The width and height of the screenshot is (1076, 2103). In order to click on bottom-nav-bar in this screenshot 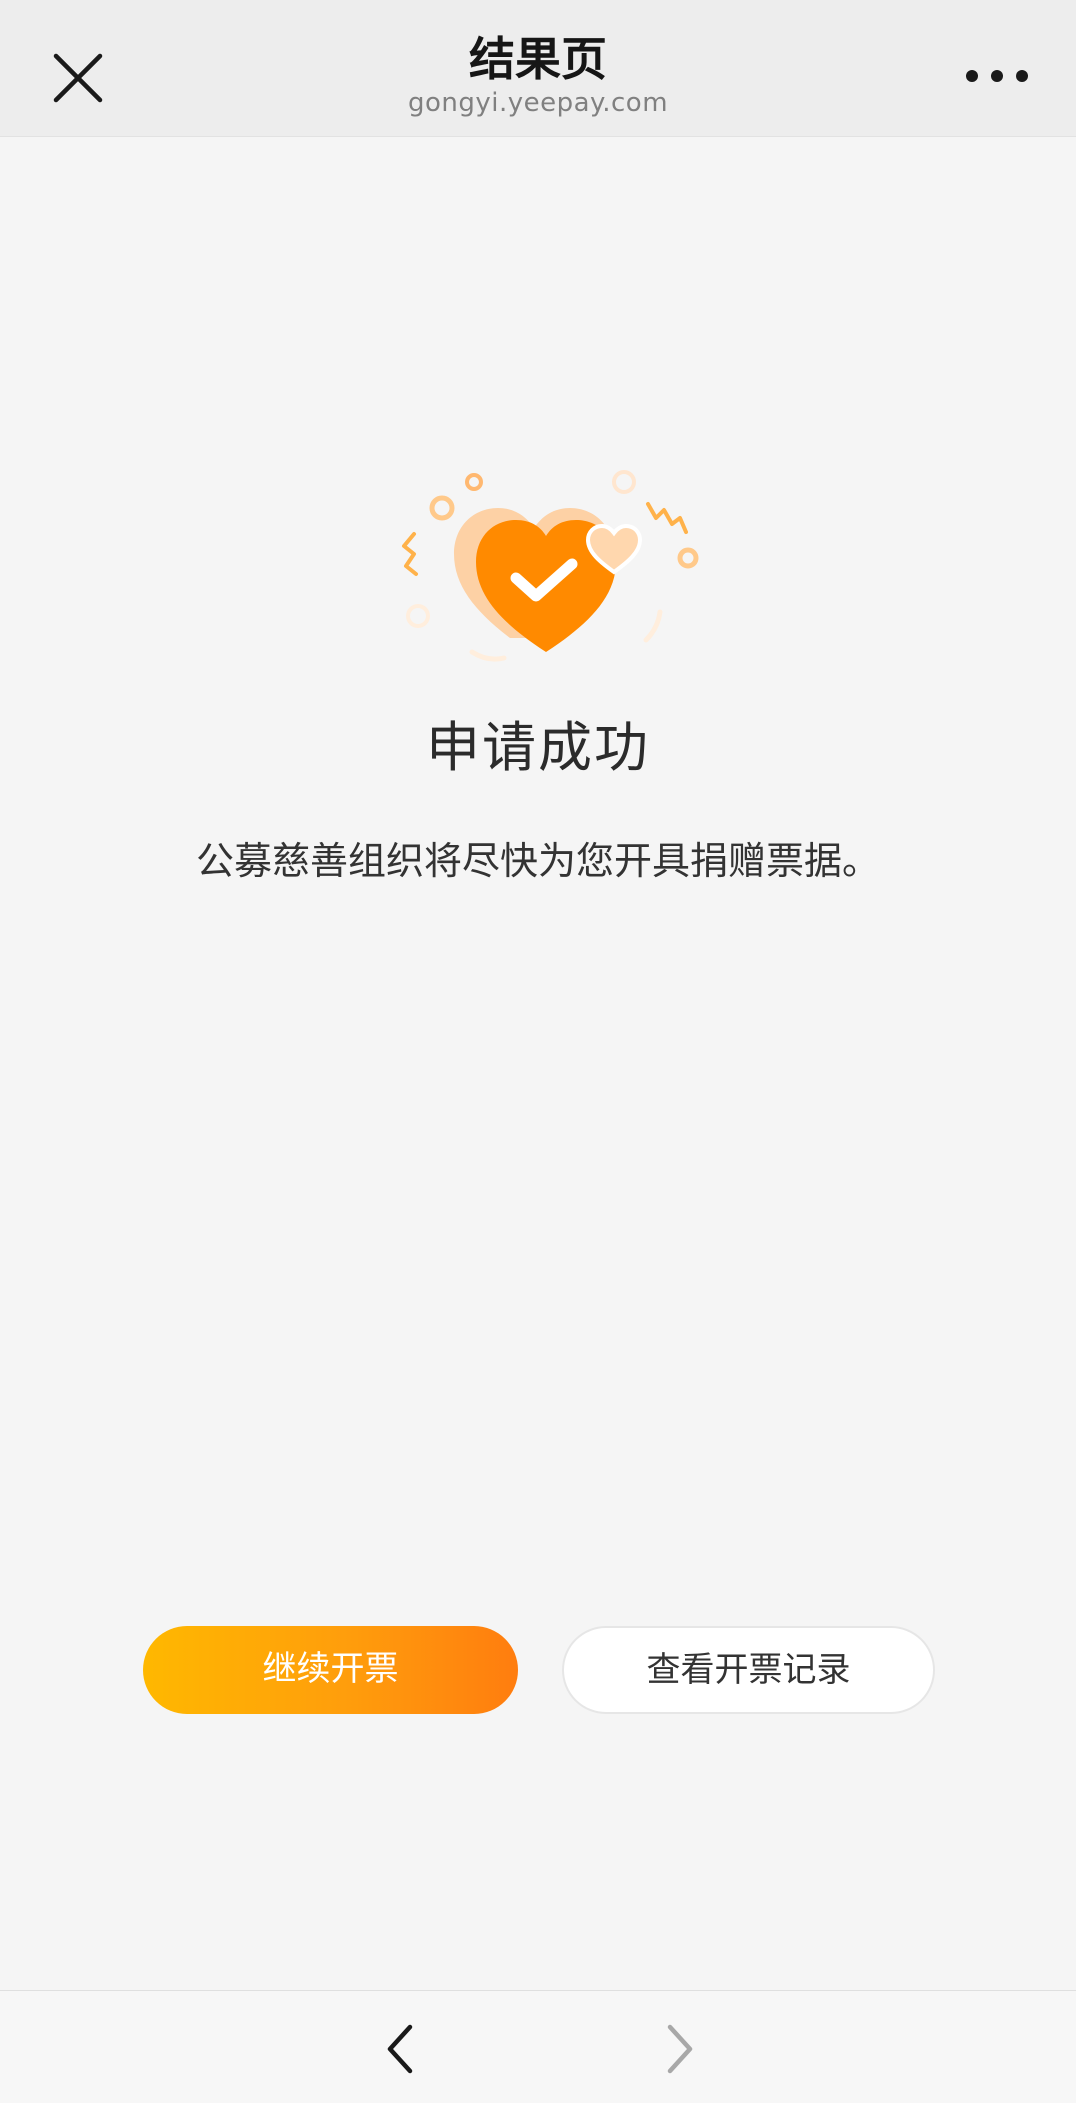, I will do `click(538, 2046)`.